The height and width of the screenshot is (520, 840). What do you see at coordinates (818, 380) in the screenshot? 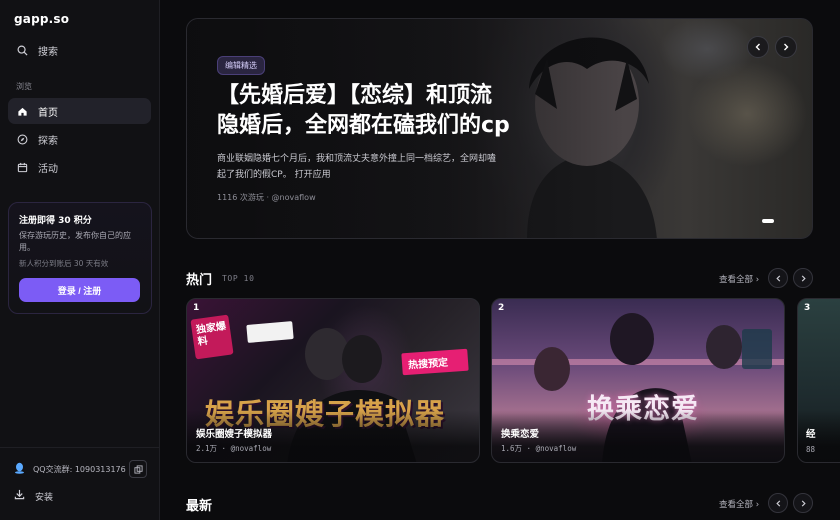
I see `app-card: 3 经 88` at bounding box center [818, 380].